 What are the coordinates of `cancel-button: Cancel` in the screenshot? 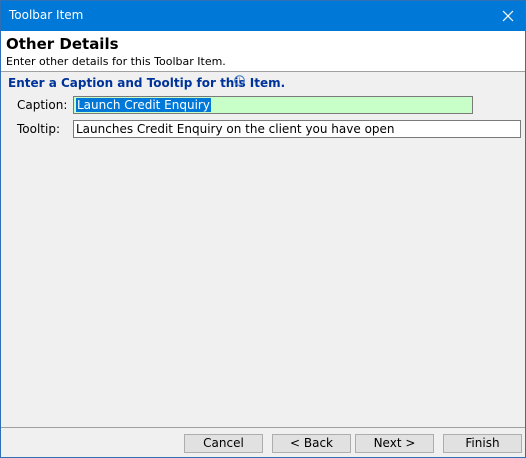 It's located at (223, 443).